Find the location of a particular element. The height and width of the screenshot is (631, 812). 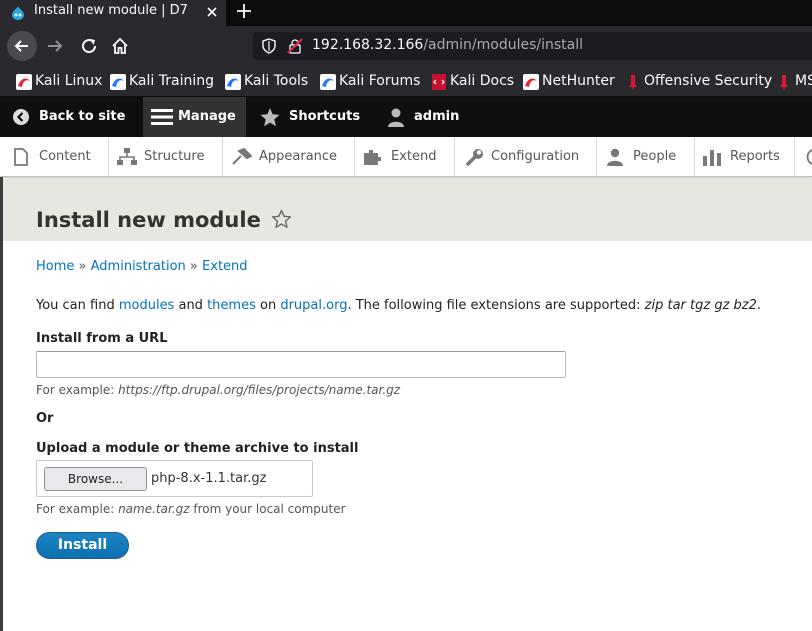

url-host: 192.168.32.166 is located at coordinates (368, 45).